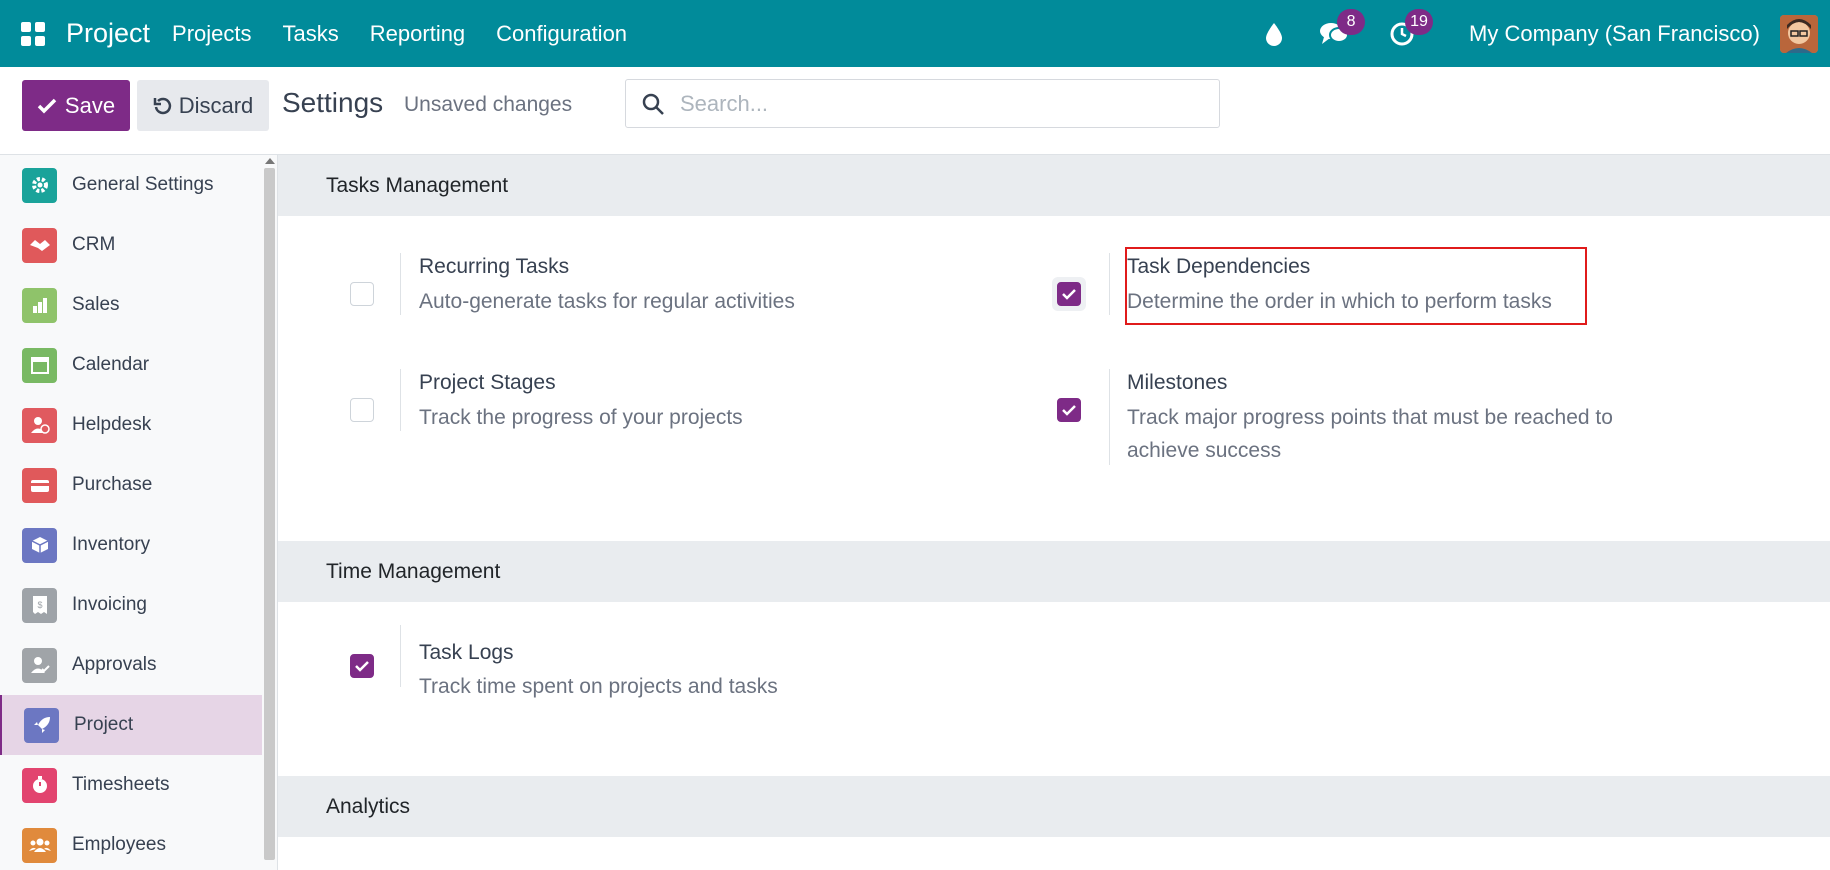 This screenshot has height=870, width=1830. What do you see at coordinates (216, 105) in the screenshot?
I see `discard-label: Discard` at bounding box center [216, 105].